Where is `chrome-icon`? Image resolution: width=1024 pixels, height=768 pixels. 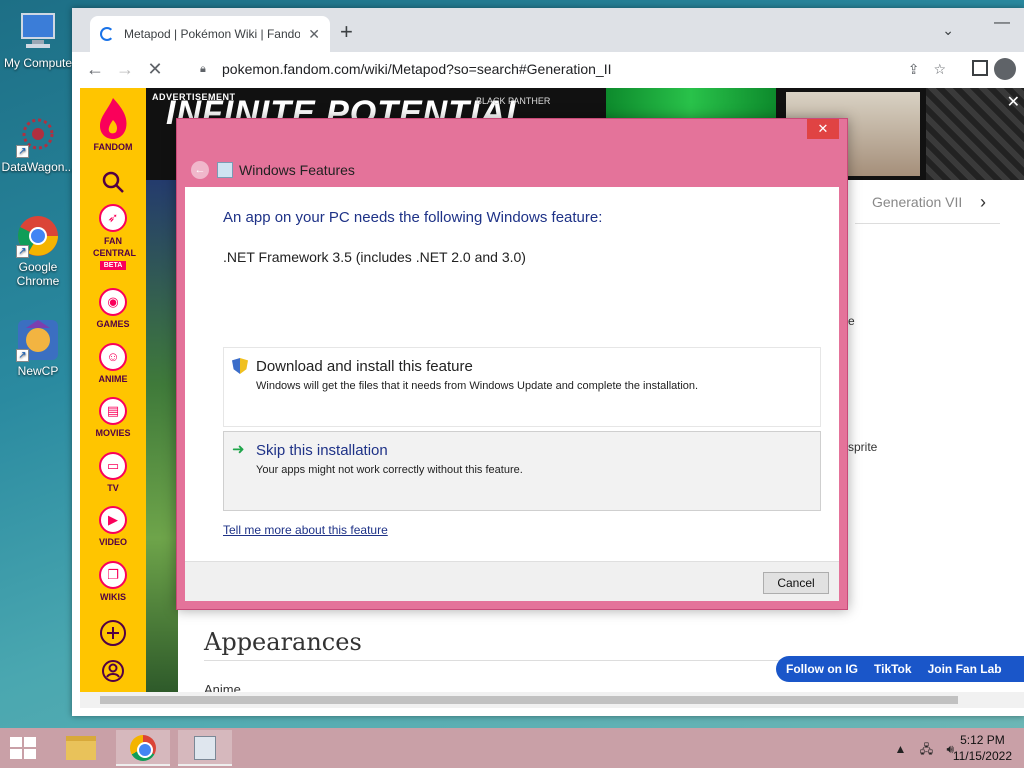
chrome-icon is located at coordinates (143, 748).